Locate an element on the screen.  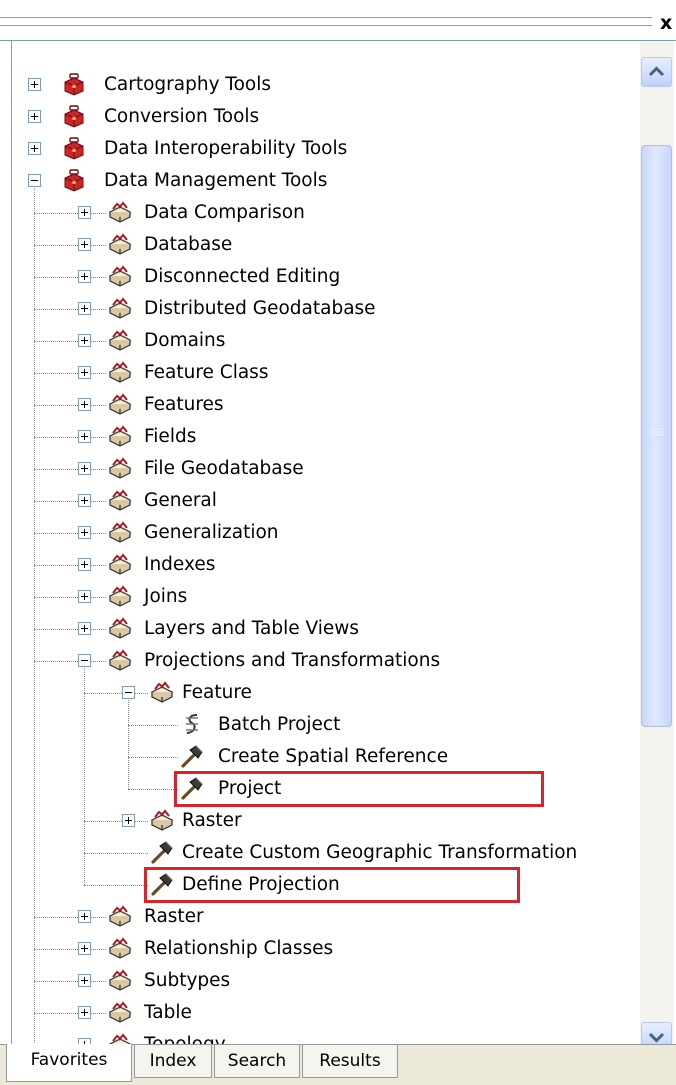
tree-item-joins: Joins is located at coordinates (327, 597).